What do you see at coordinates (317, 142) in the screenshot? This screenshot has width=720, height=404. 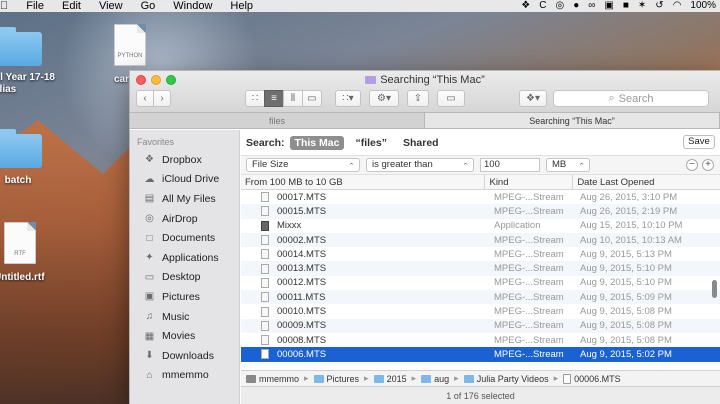 I see `scope-this-mac: This Mac` at bounding box center [317, 142].